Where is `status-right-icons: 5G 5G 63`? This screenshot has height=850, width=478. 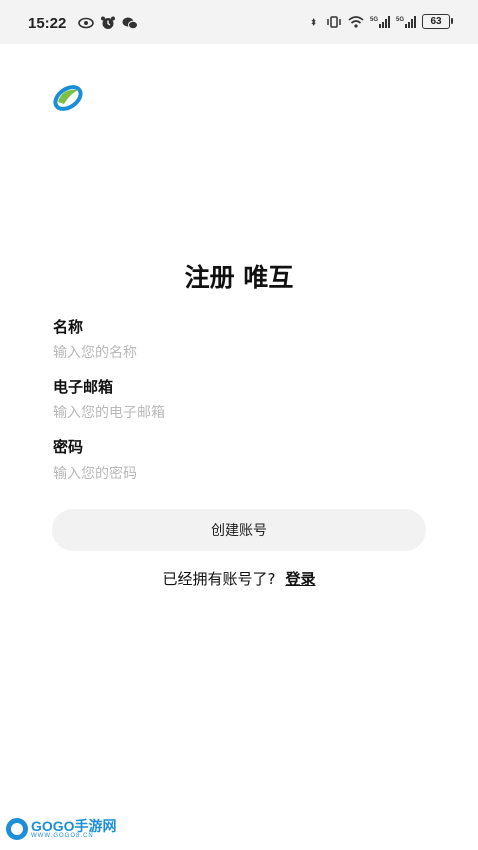
status-right-icons: 5G 5G 63 is located at coordinates (381, 21).